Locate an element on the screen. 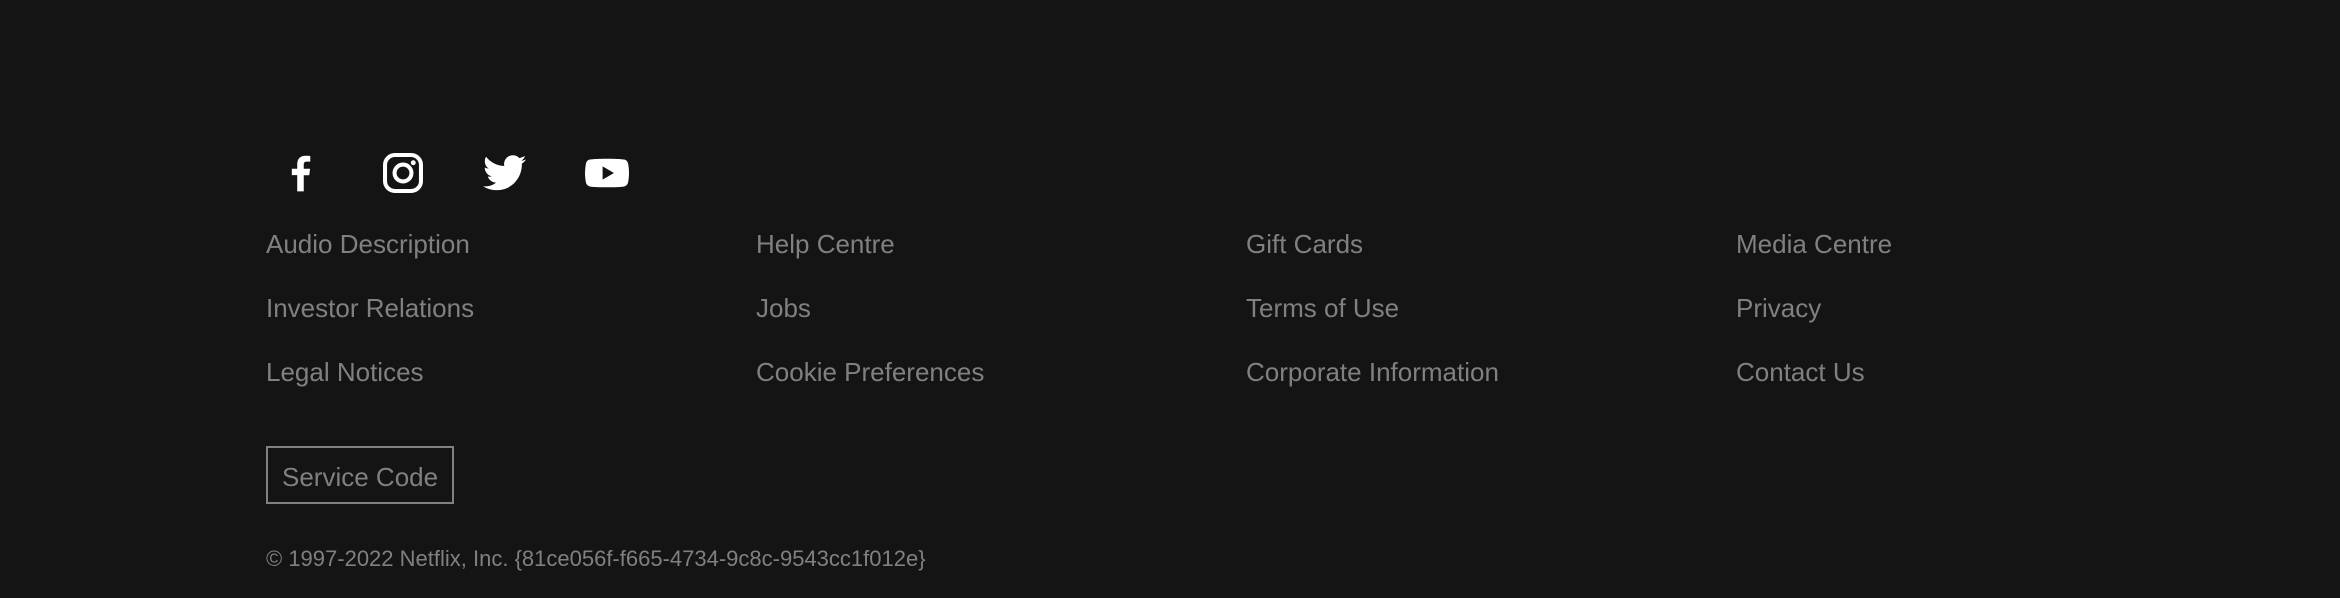 This screenshot has width=2340, height=598. twitter-icon is located at coordinates (505, 173).